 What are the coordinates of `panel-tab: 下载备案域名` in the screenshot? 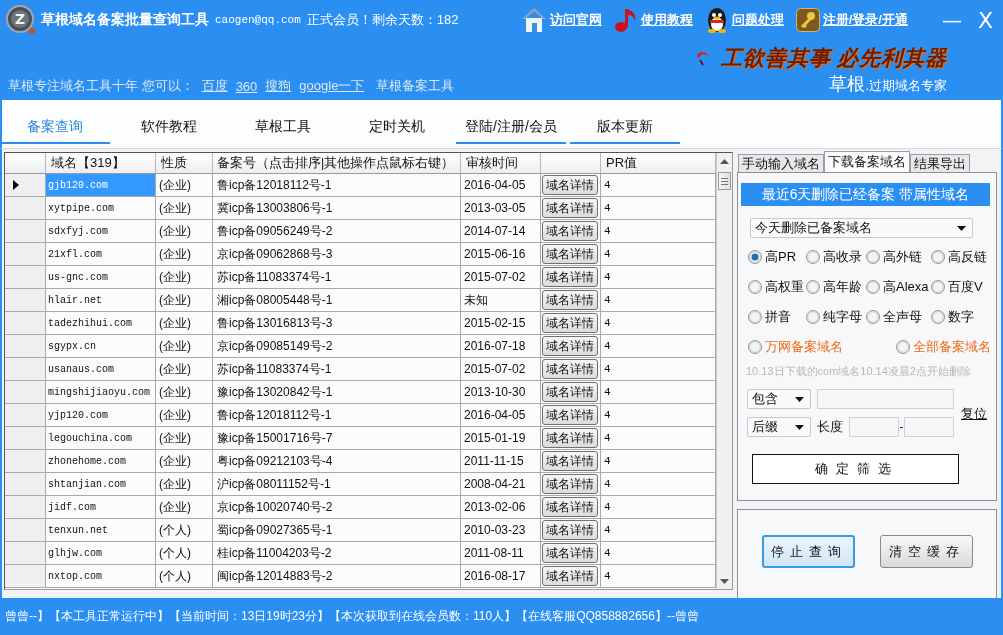 It's located at (867, 161).